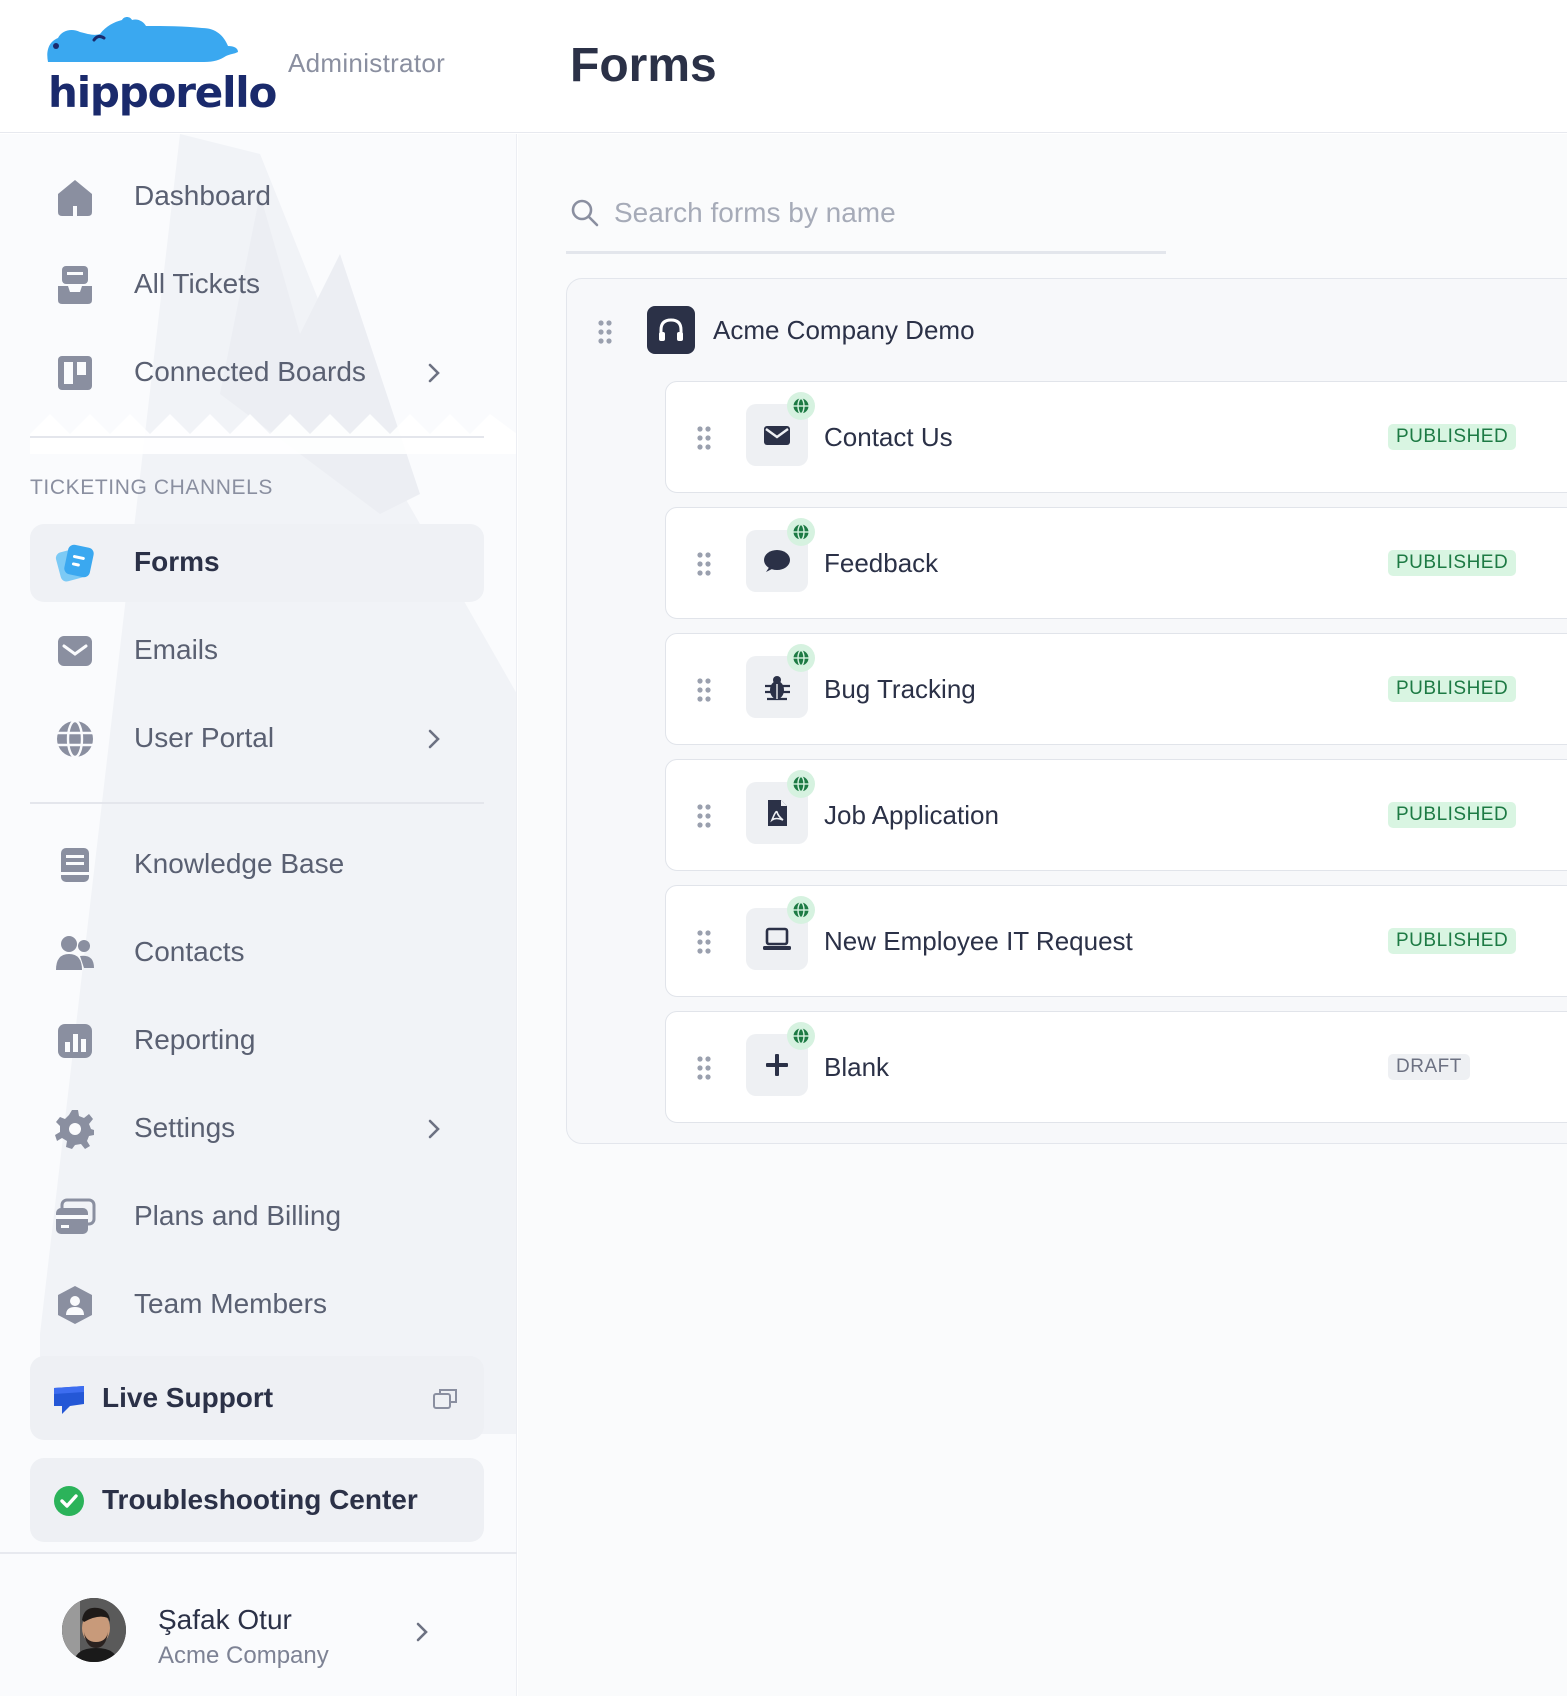  I want to click on sidebar-item-plans-billing: Plans and Billing, so click(257, 1217).